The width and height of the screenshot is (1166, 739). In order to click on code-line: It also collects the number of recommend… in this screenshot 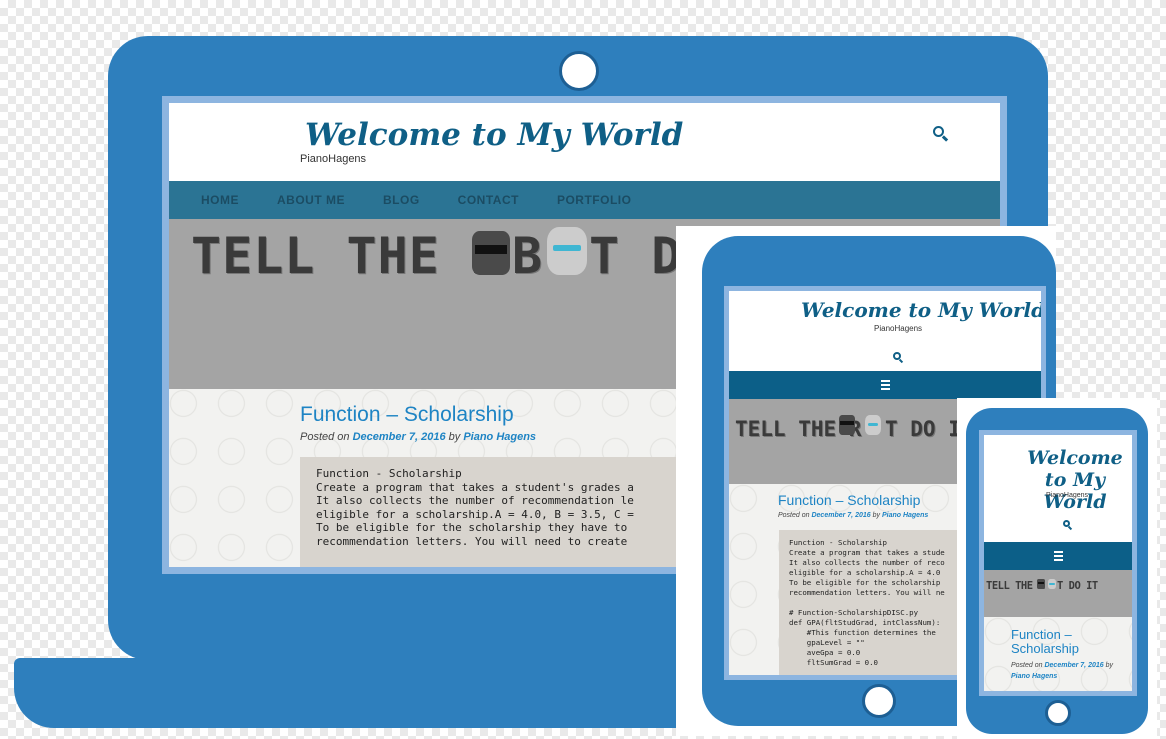, I will do `click(475, 500)`.